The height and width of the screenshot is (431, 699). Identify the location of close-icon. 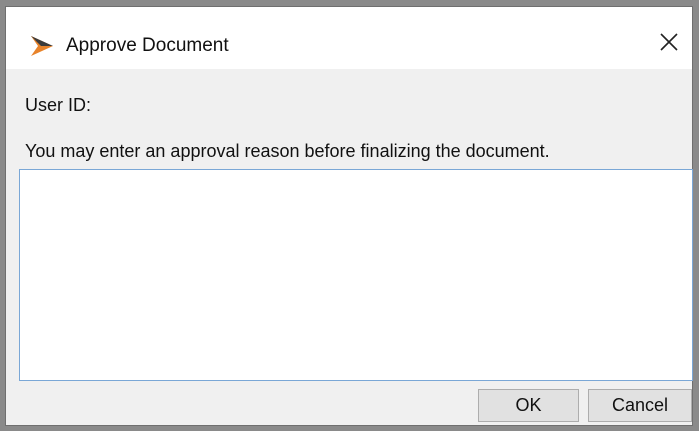
(669, 44).